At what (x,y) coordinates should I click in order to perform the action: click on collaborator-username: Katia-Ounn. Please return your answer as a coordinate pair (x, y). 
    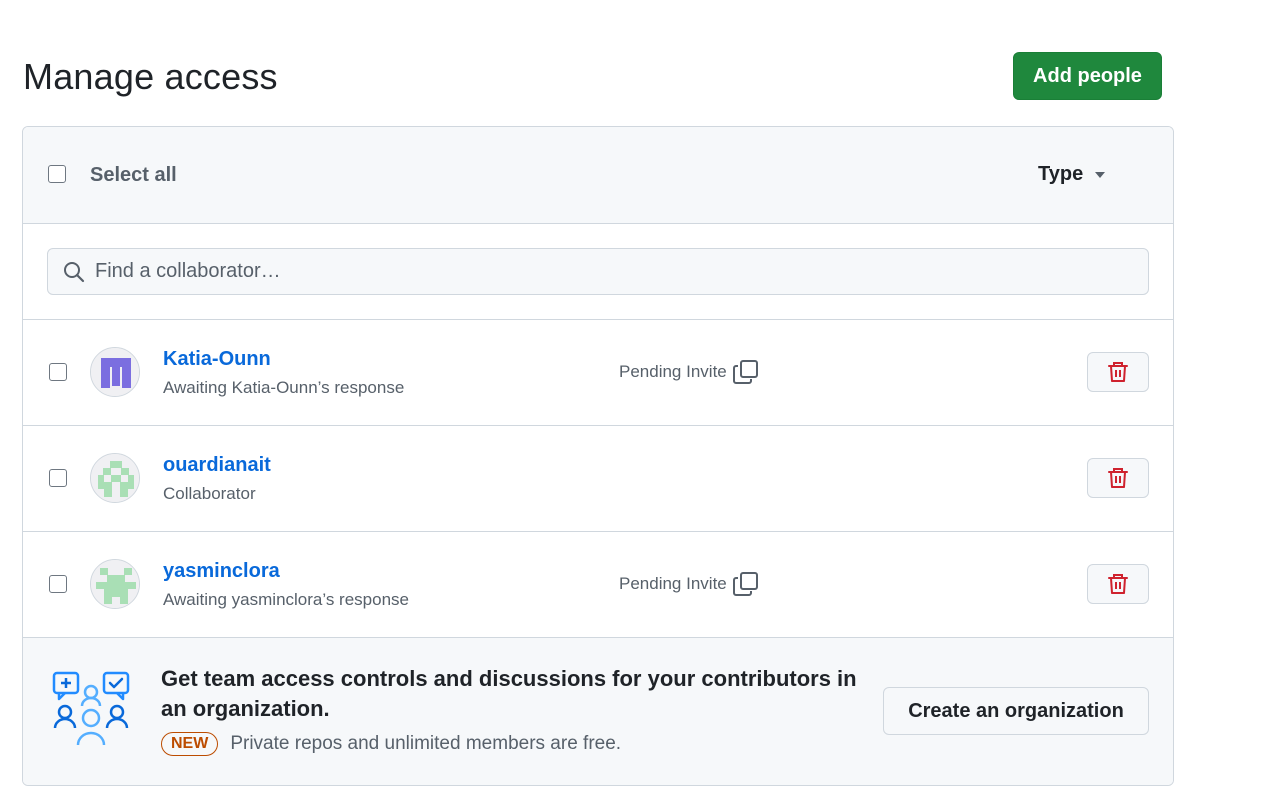
    Looking at the image, I should click on (217, 359).